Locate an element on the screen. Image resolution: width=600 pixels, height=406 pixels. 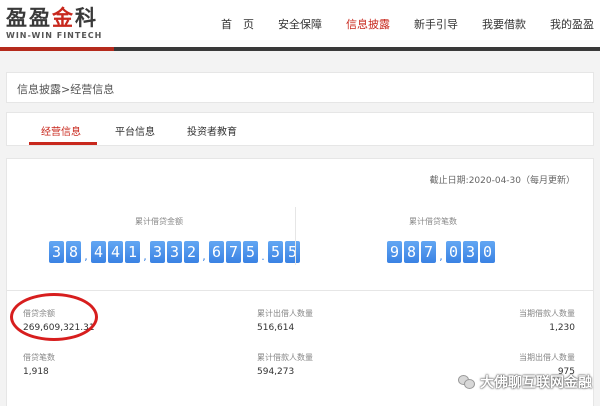
stat-label-loan-count: 借贷笔数 is located at coordinates (39, 357).